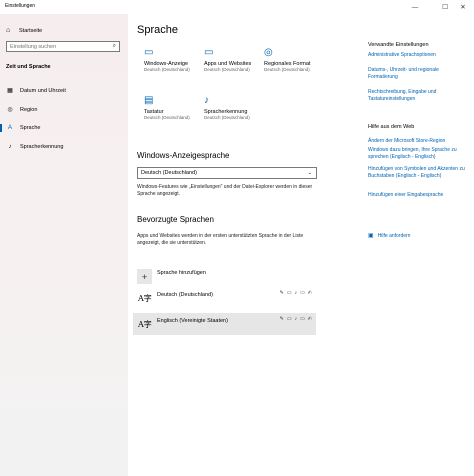 The image size is (474, 476). Describe the element at coordinates (1, 128) in the screenshot. I see `active-indicator` at that location.